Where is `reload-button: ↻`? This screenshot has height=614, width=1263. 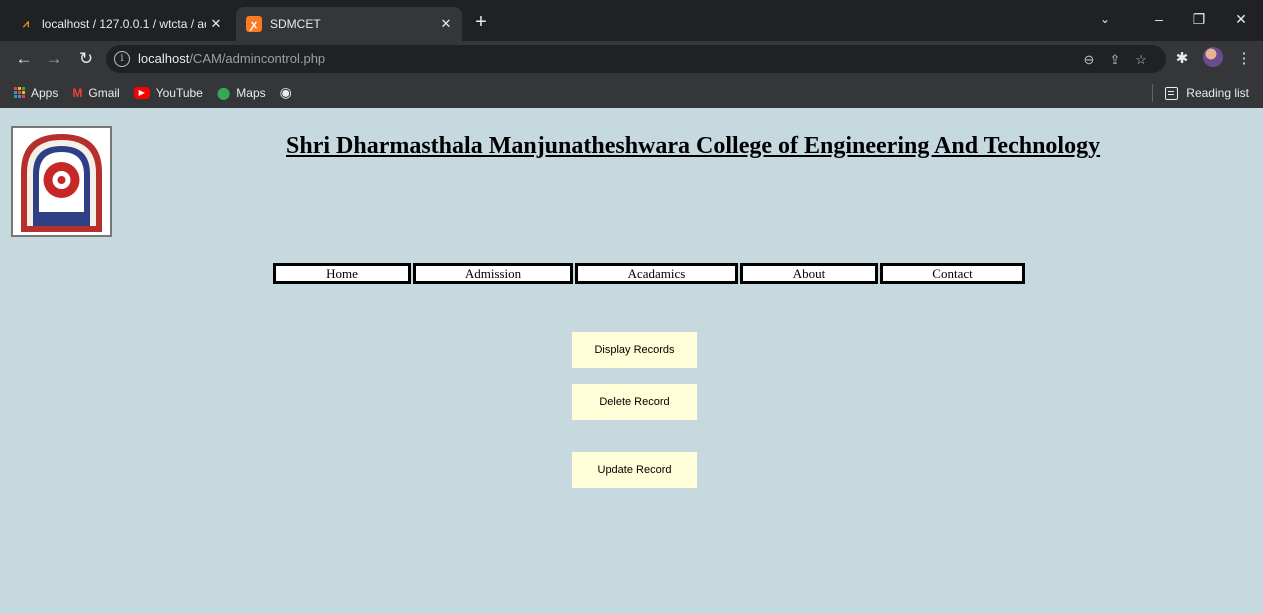
reload-button: ↻ is located at coordinates (86, 59).